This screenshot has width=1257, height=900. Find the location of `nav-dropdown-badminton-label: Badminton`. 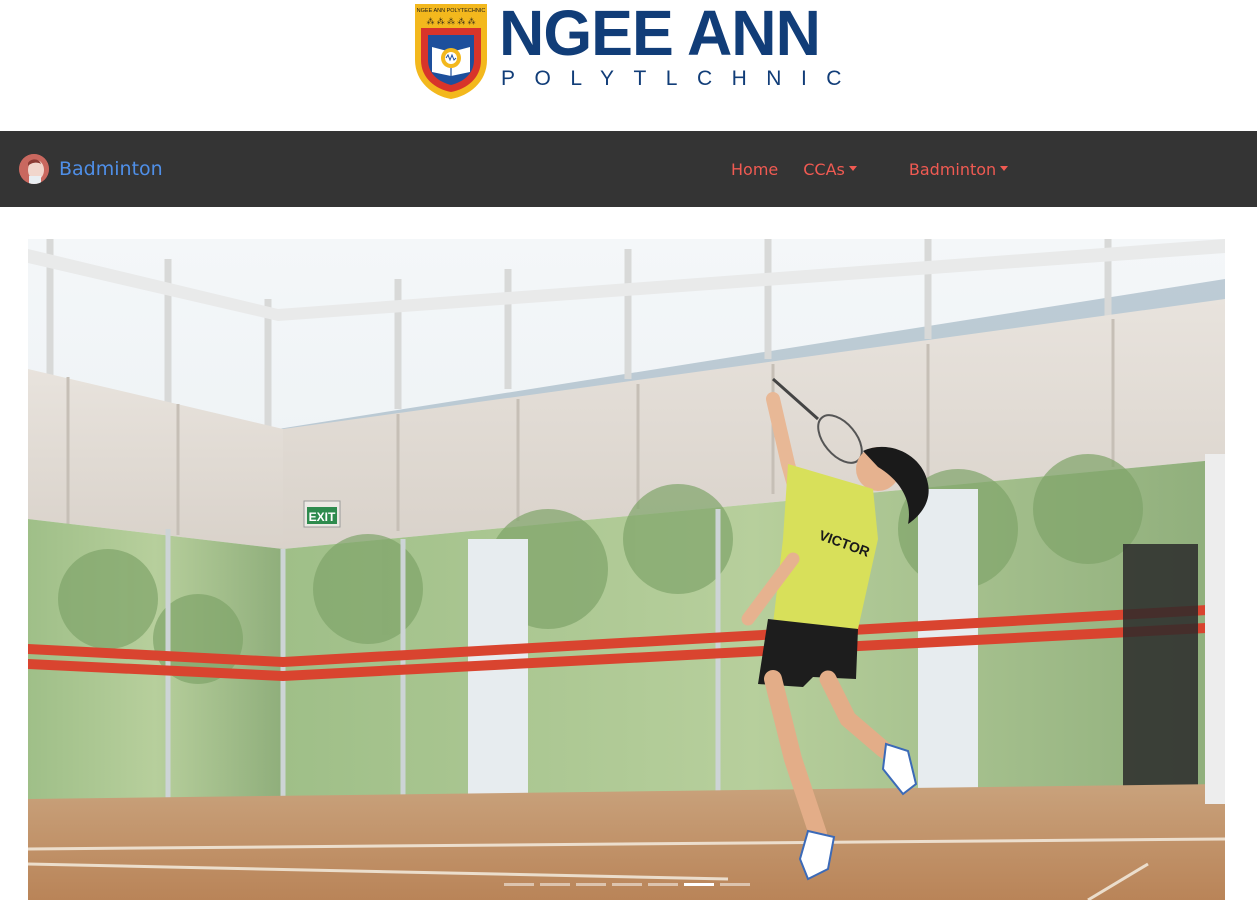

nav-dropdown-badminton-label: Badminton is located at coordinates (952, 169).